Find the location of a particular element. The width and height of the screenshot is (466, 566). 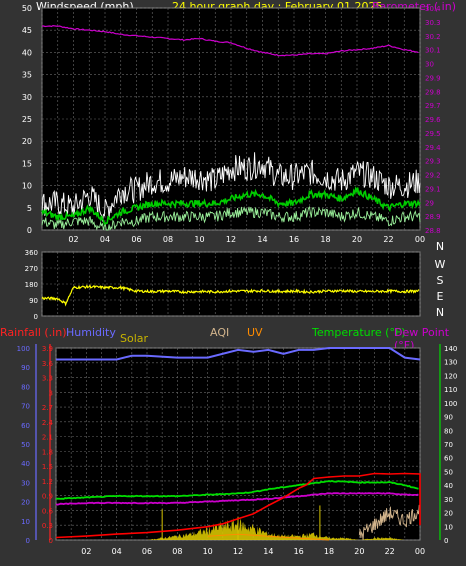

rain-axis-tick: 0 is located at coordinates (51, 541).